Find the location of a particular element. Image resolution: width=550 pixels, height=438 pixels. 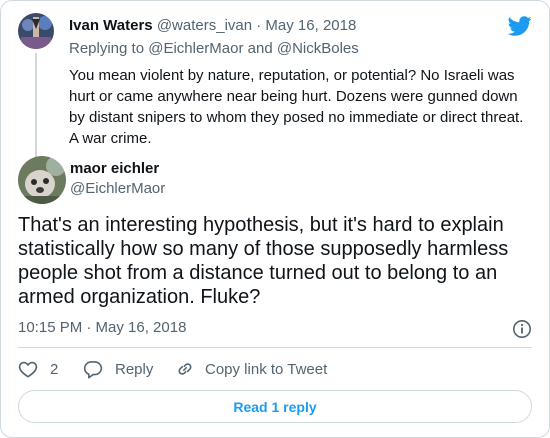

tweet-timestamp: 10:15 PM · May 16, 2018 is located at coordinates (102, 327).